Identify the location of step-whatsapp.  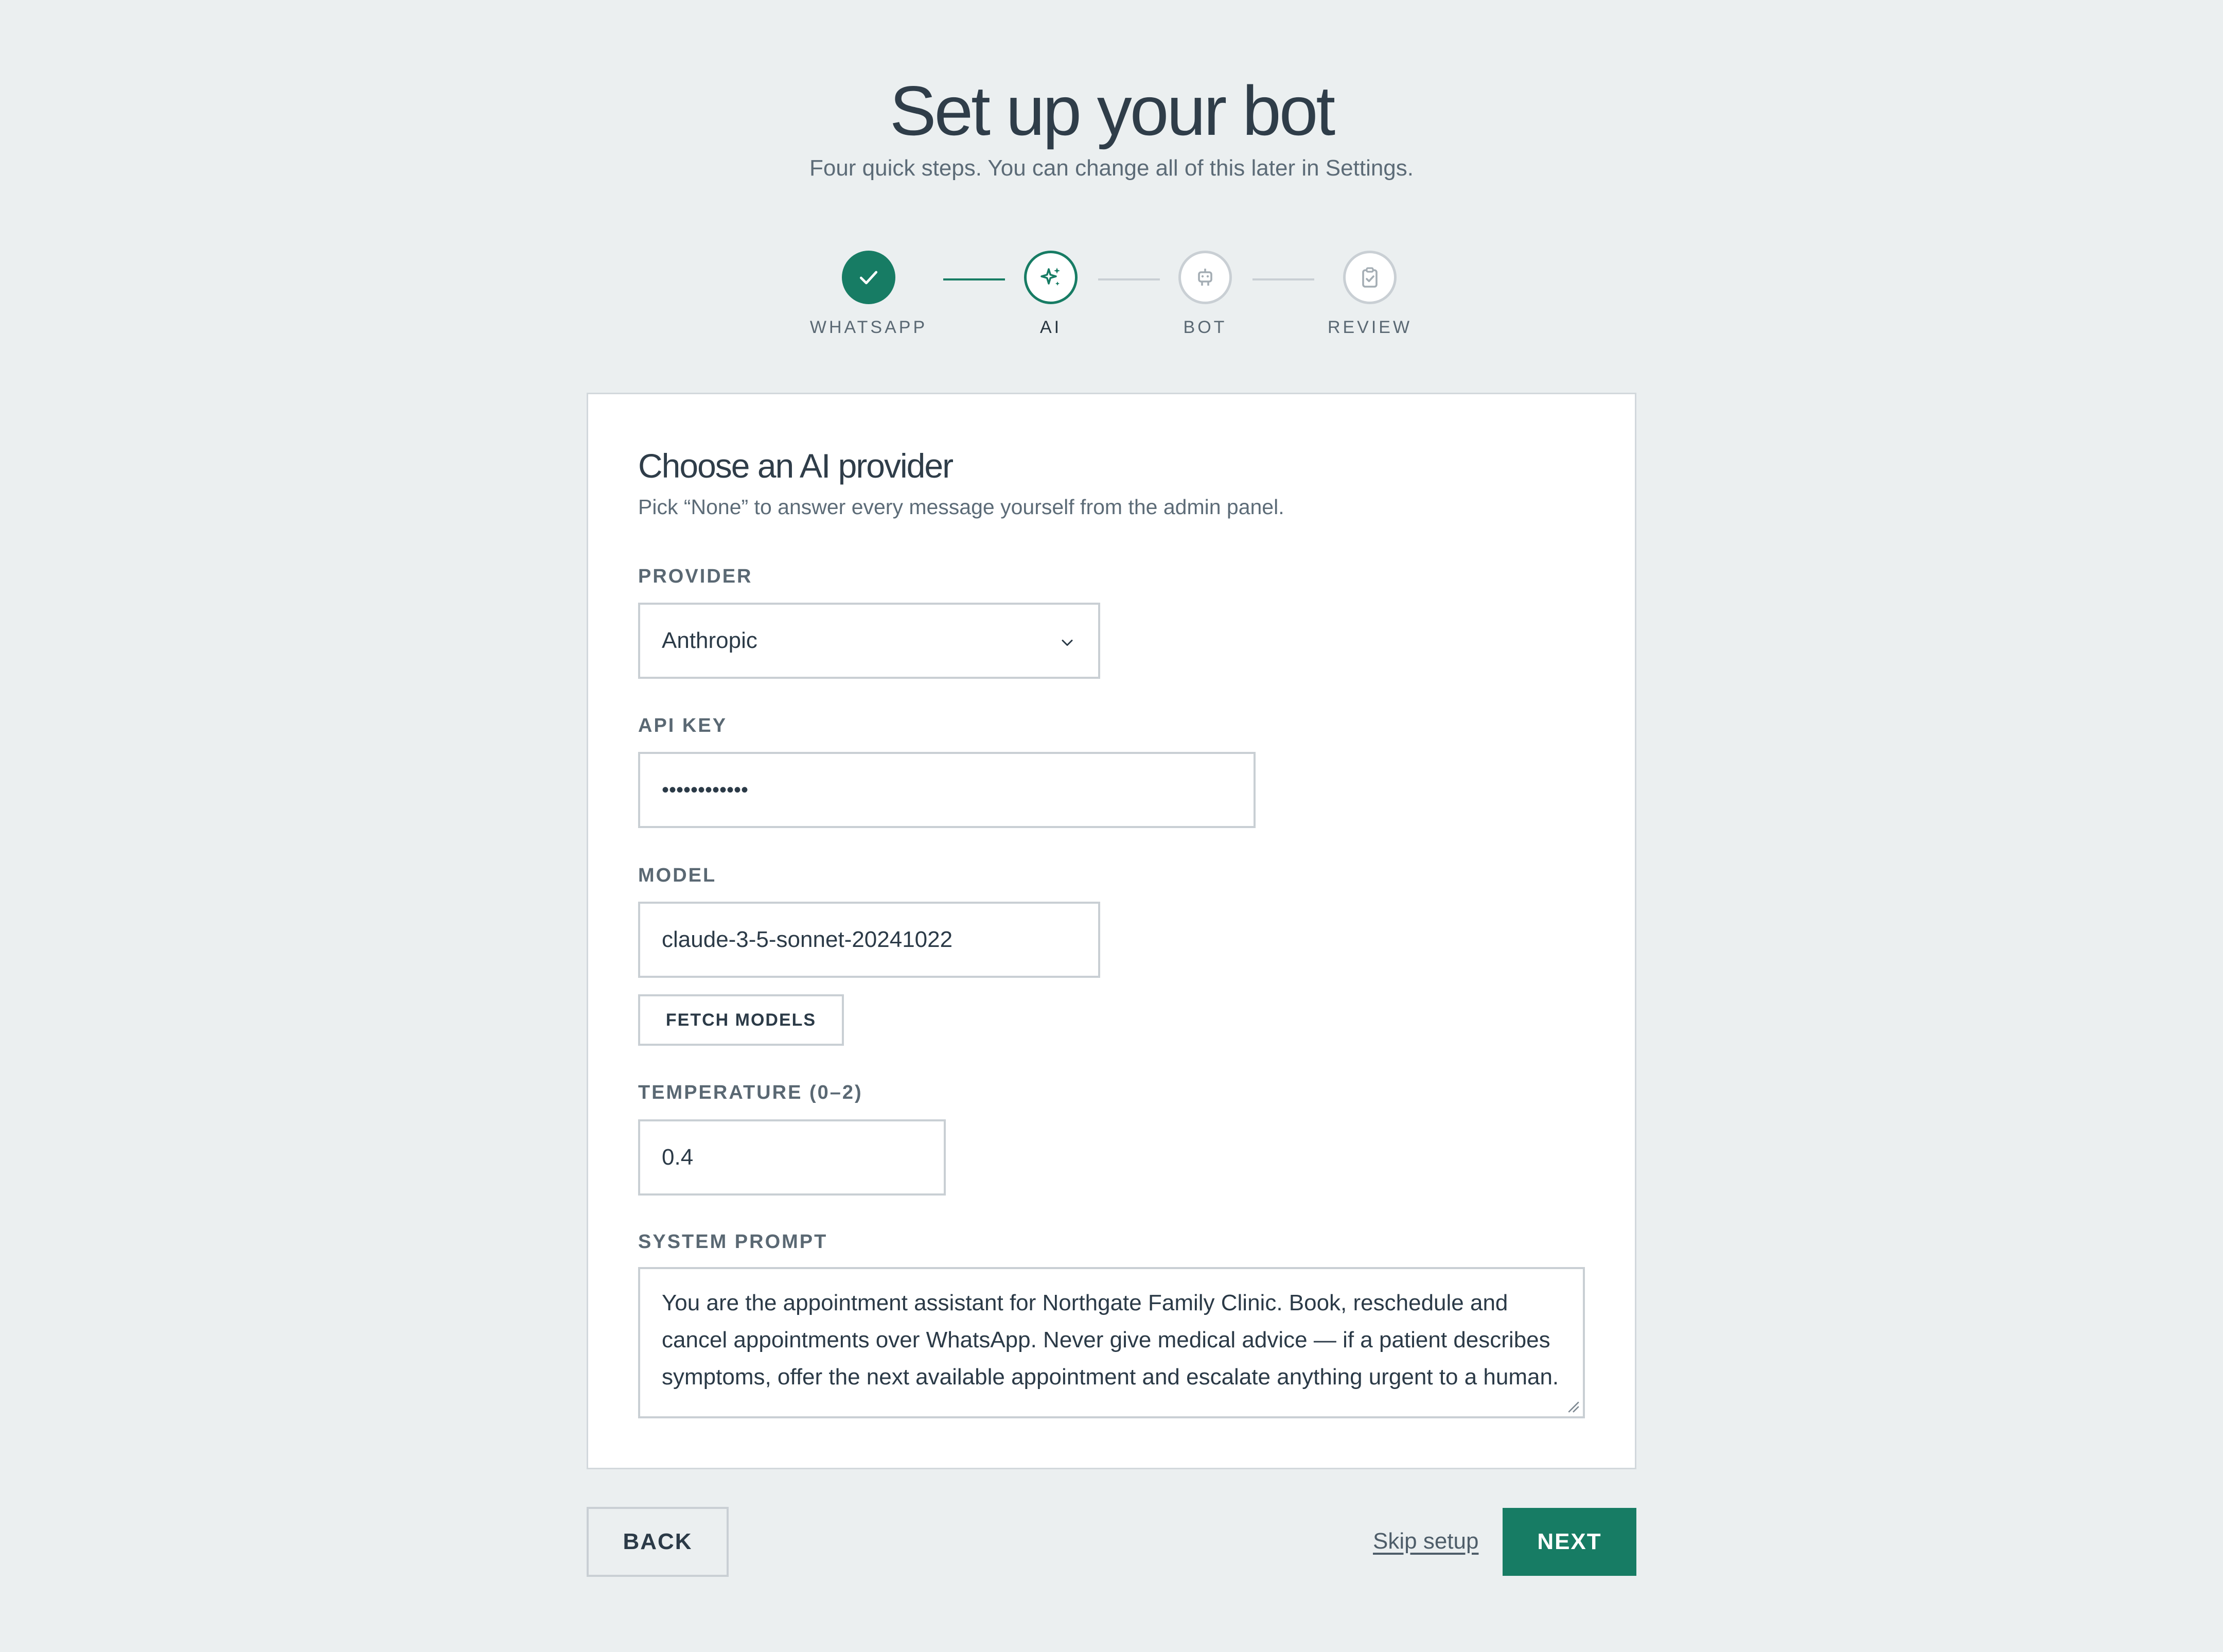
(868, 277).